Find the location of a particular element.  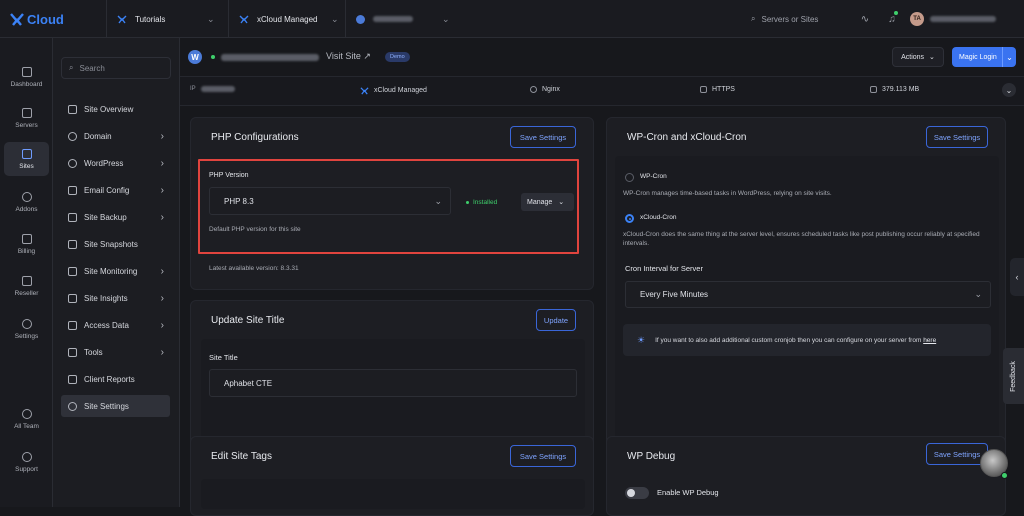

subnav-item-site-overview: Site Overview is located at coordinates (115, 109).